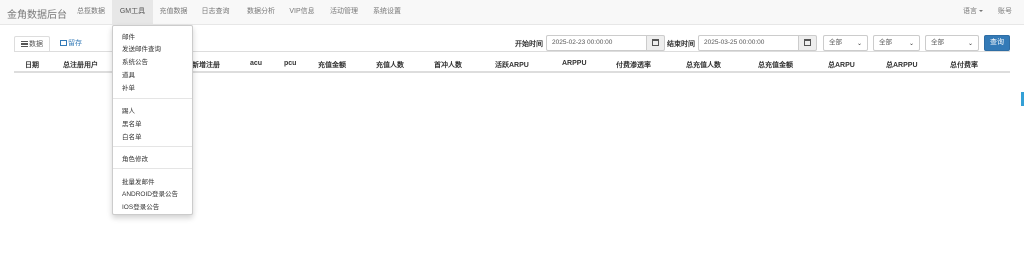 Image resolution: width=1024 pixels, height=272 pixels. What do you see at coordinates (215, 12) in the screenshot?
I see `nav-item-log-query: 日志查询` at bounding box center [215, 12].